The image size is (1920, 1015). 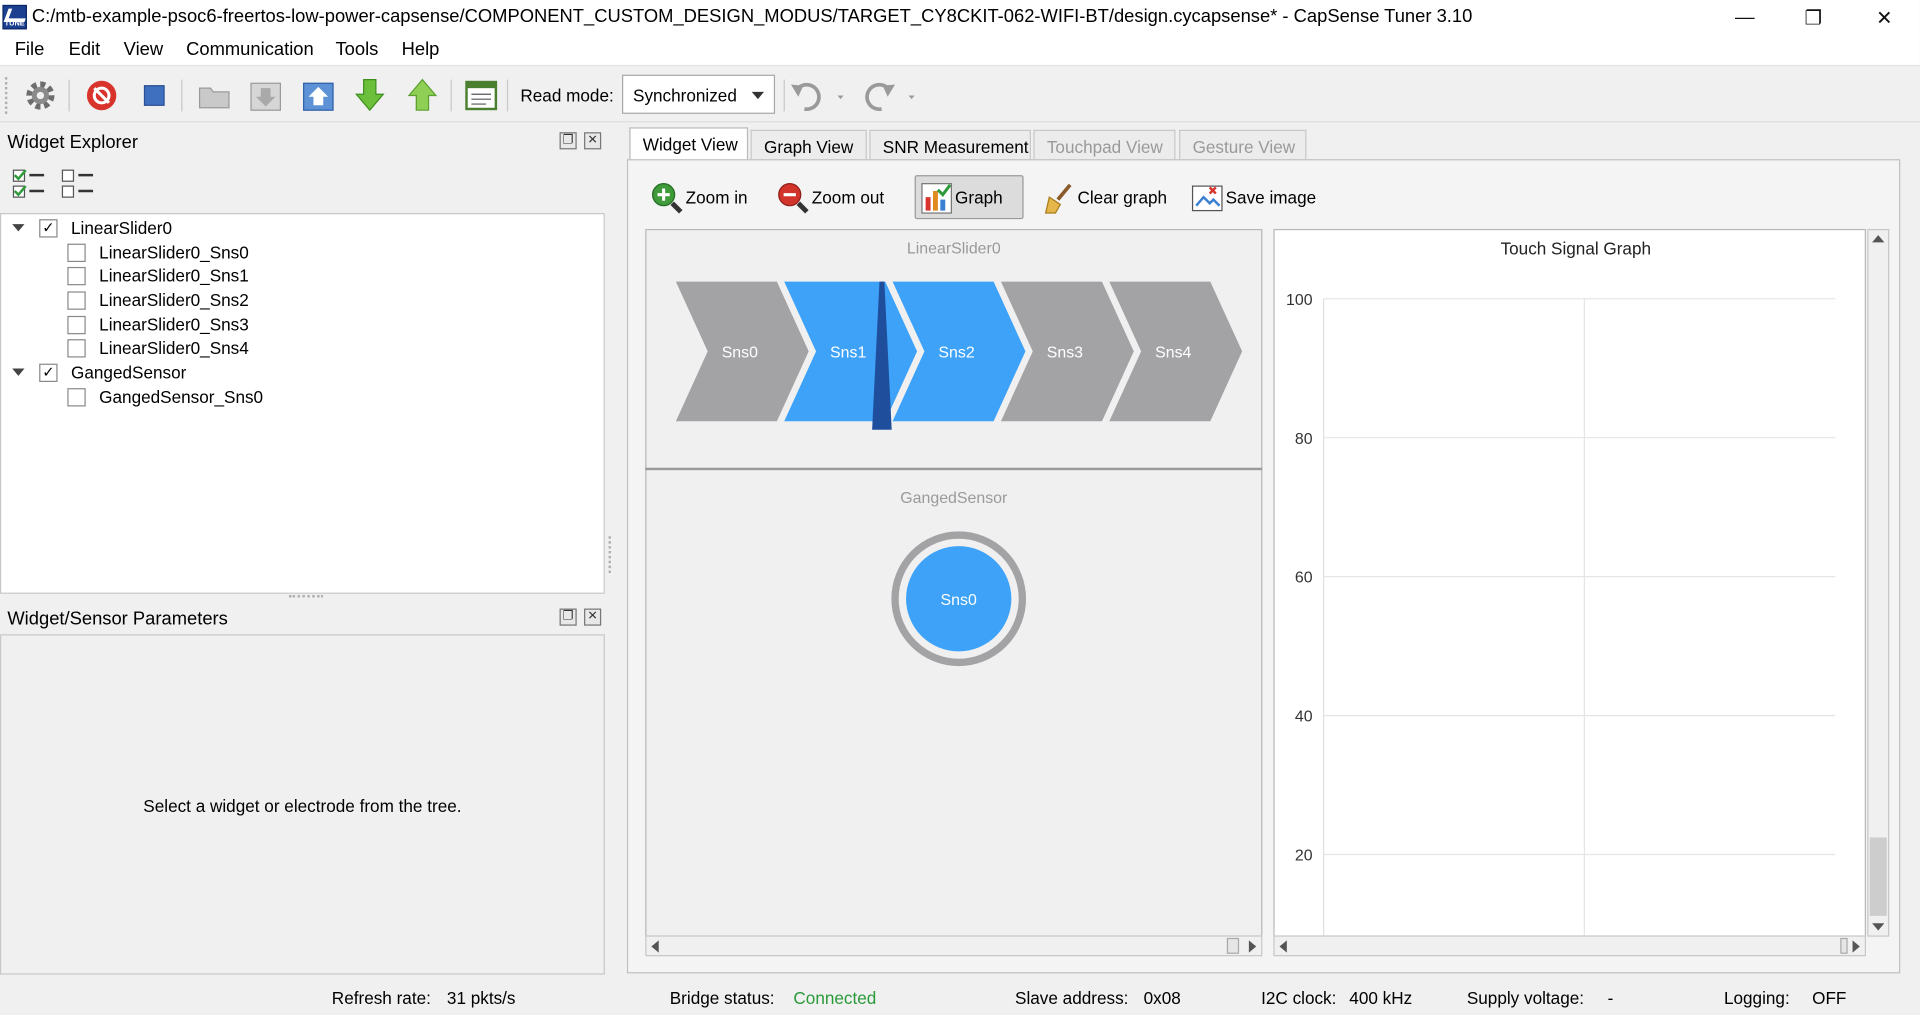 I want to click on zoom-in-button: Zoom in, so click(x=699, y=197).